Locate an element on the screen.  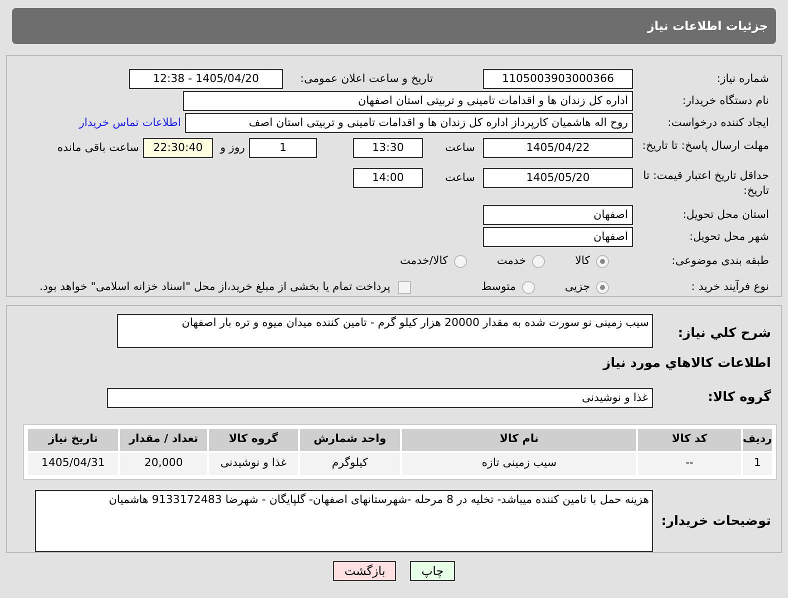
page-title: جزئیات اطلاعات نیاز is located at coordinates (707, 26).